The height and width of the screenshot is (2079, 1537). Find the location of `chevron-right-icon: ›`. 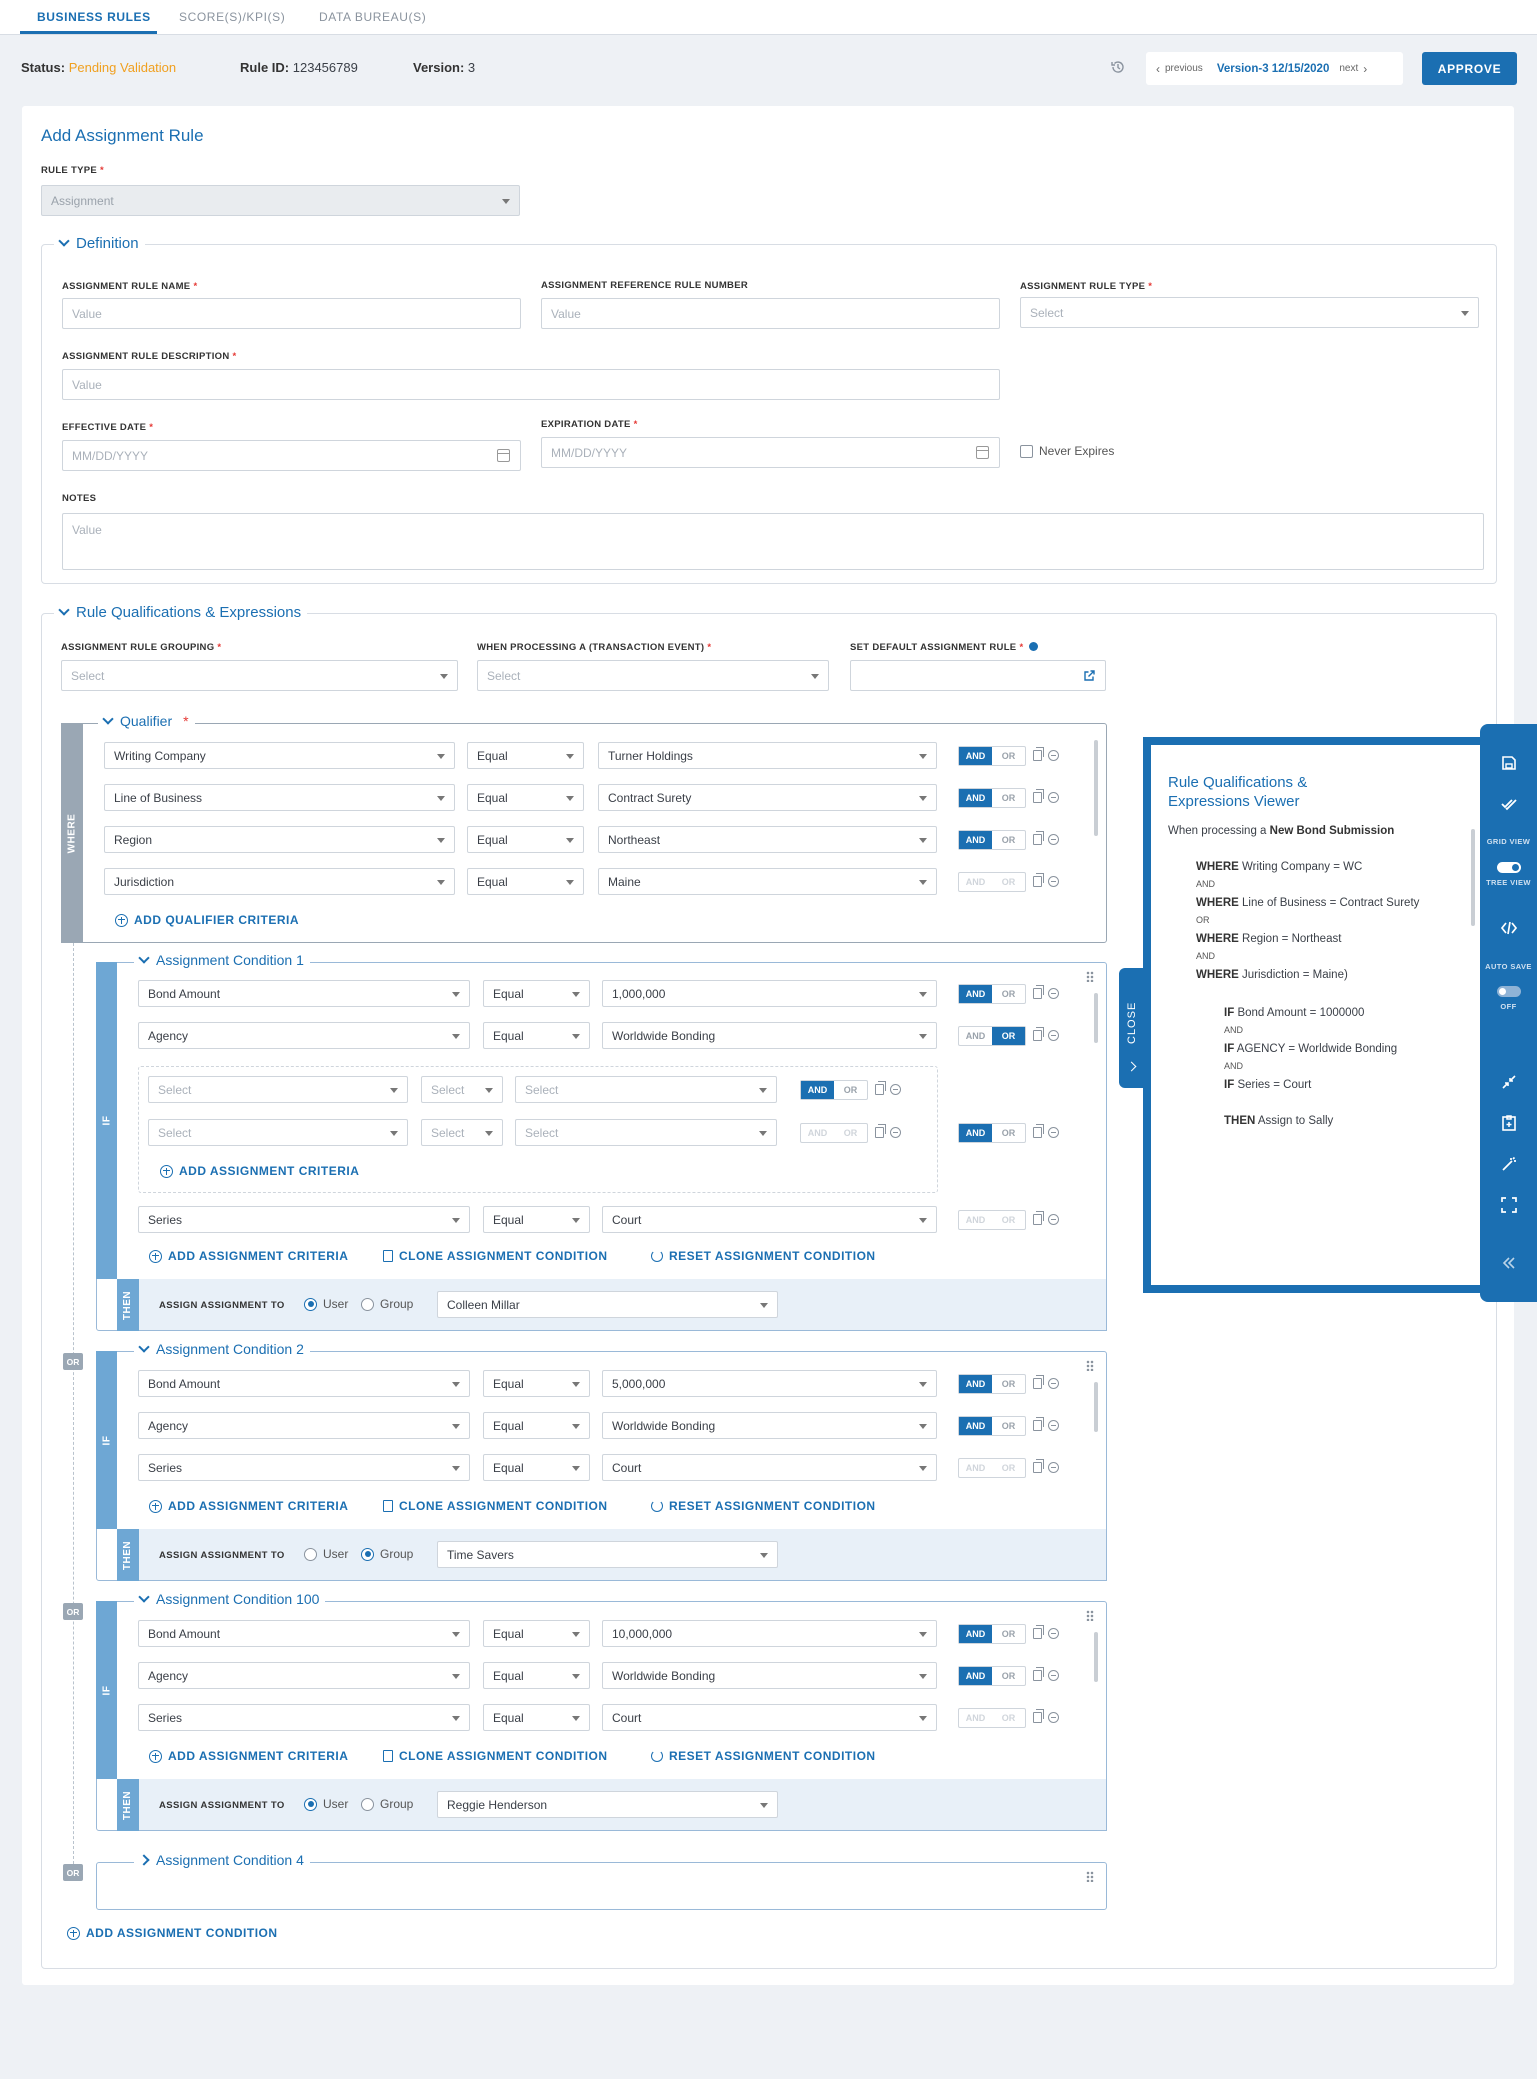

chevron-right-icon: › is located at coordinates (1365, 69).